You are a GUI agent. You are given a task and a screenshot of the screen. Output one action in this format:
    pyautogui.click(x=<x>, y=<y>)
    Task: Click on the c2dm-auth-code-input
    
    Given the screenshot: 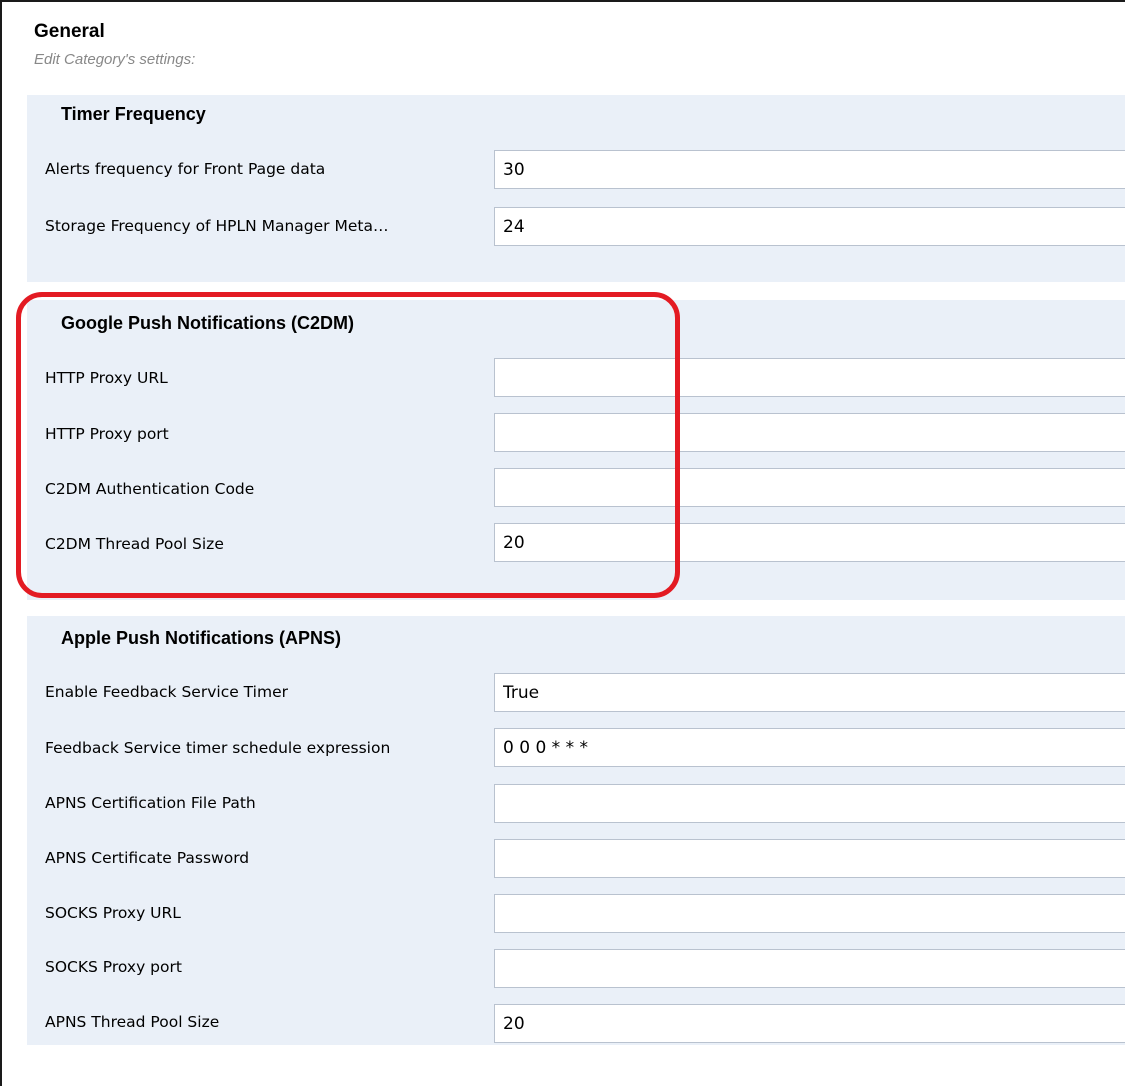 What is the action you would take?
    pyautogui.click(x=809, y=487)
    